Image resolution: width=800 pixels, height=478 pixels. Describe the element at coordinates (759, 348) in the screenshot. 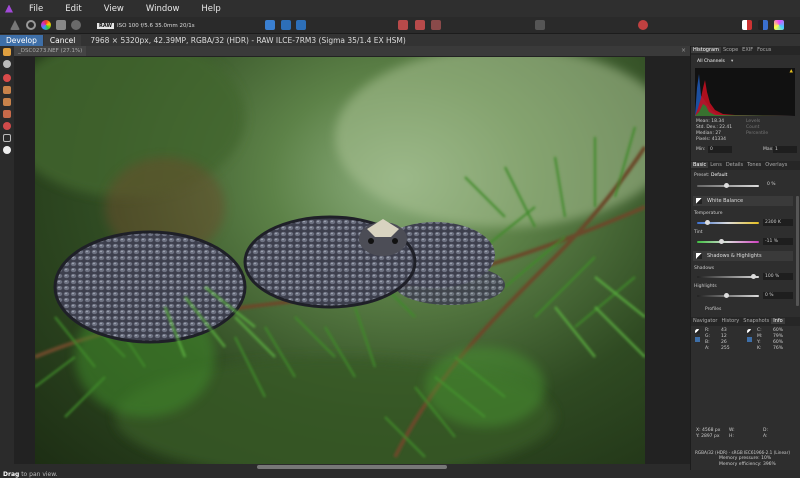

I see `info-k-label: K:` at that location.